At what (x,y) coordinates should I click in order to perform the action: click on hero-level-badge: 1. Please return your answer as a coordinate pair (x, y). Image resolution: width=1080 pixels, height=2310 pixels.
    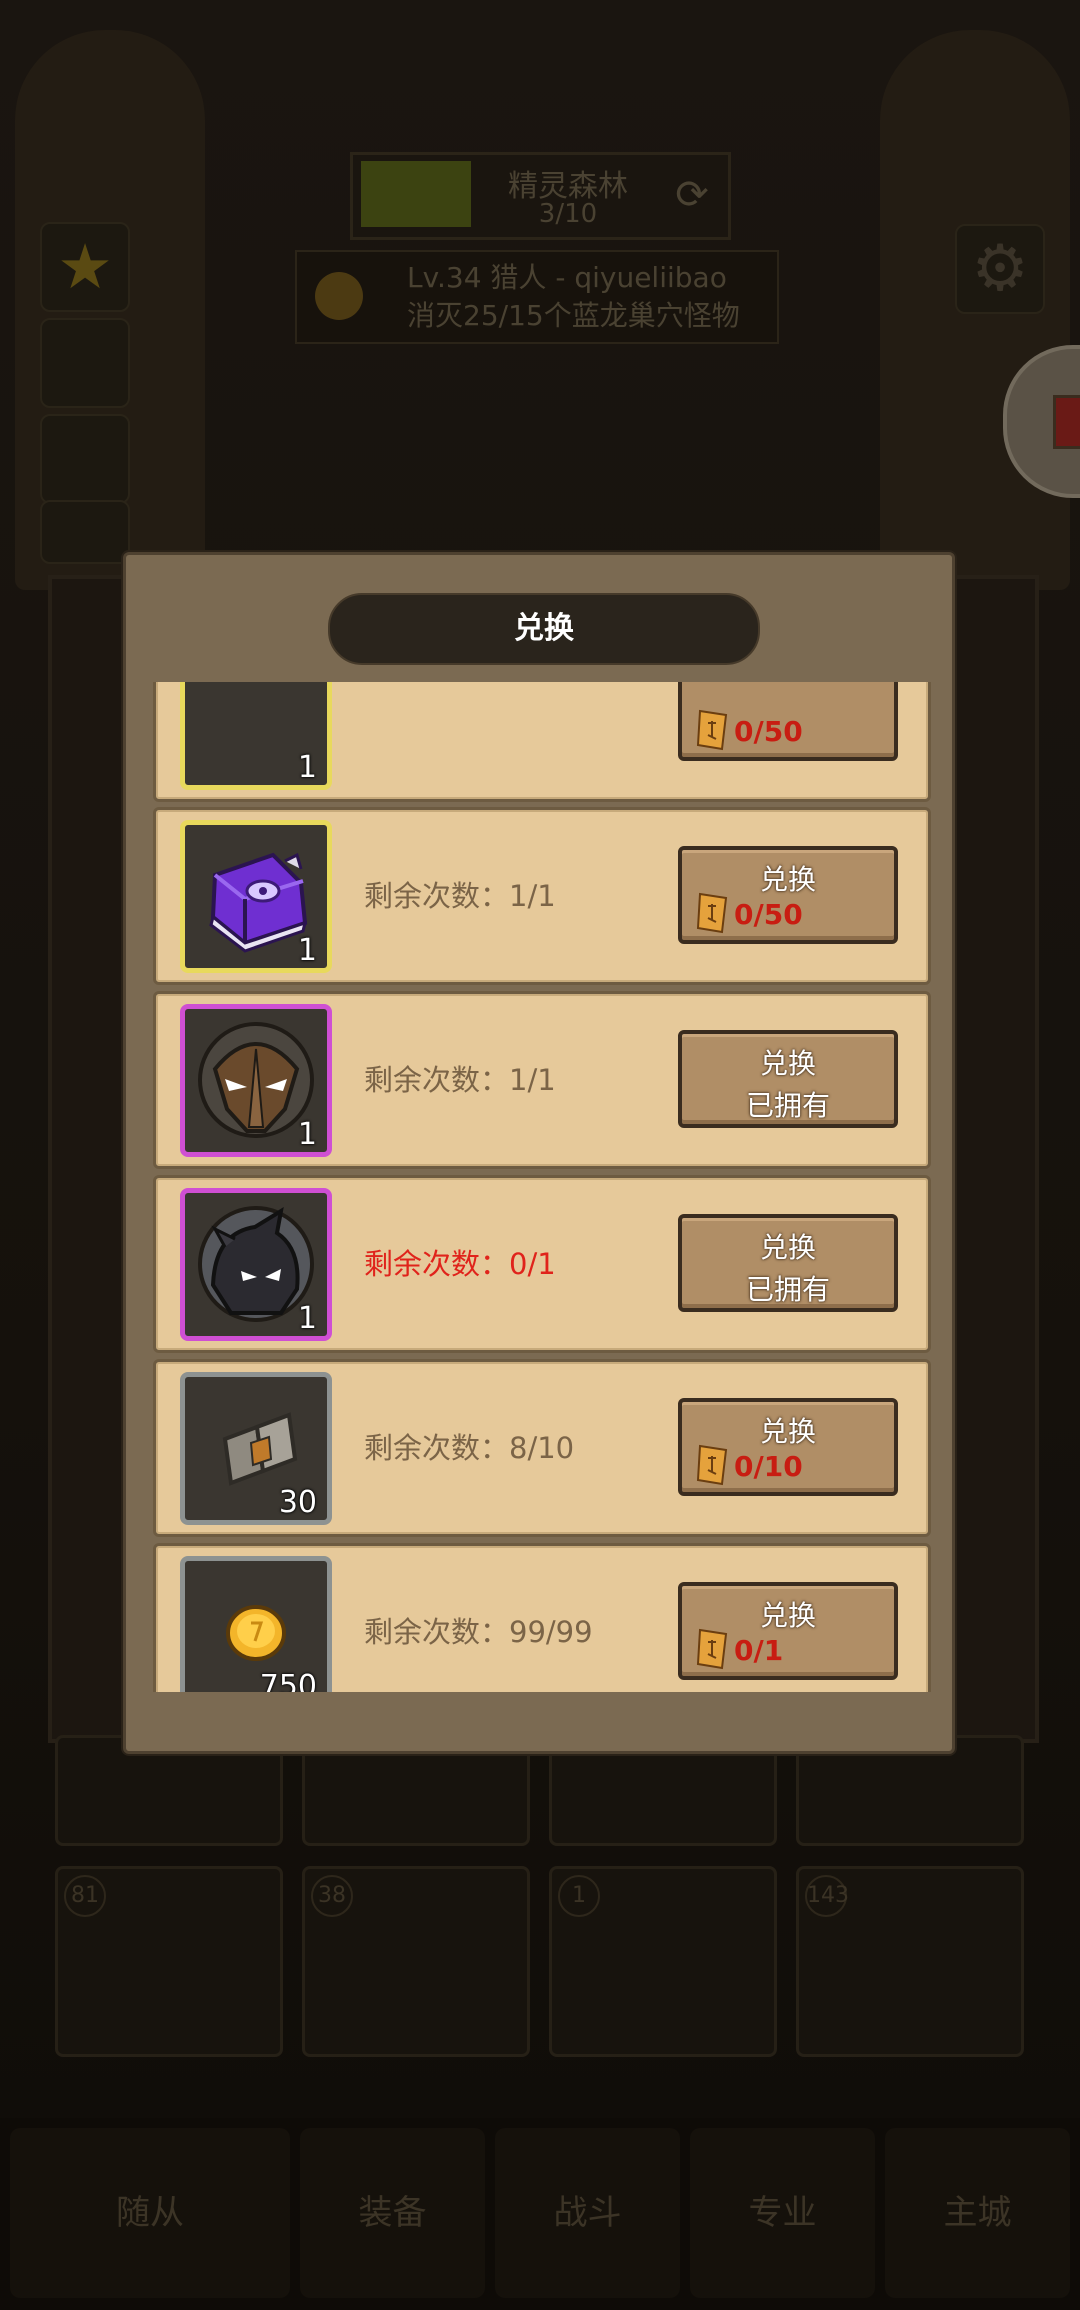
    Looking at the image, I should click on (579, 1896).